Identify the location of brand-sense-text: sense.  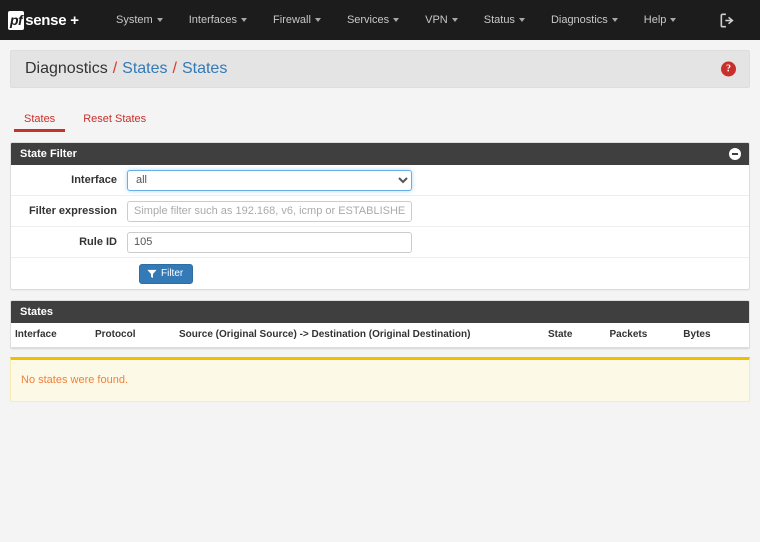
(46, 20).